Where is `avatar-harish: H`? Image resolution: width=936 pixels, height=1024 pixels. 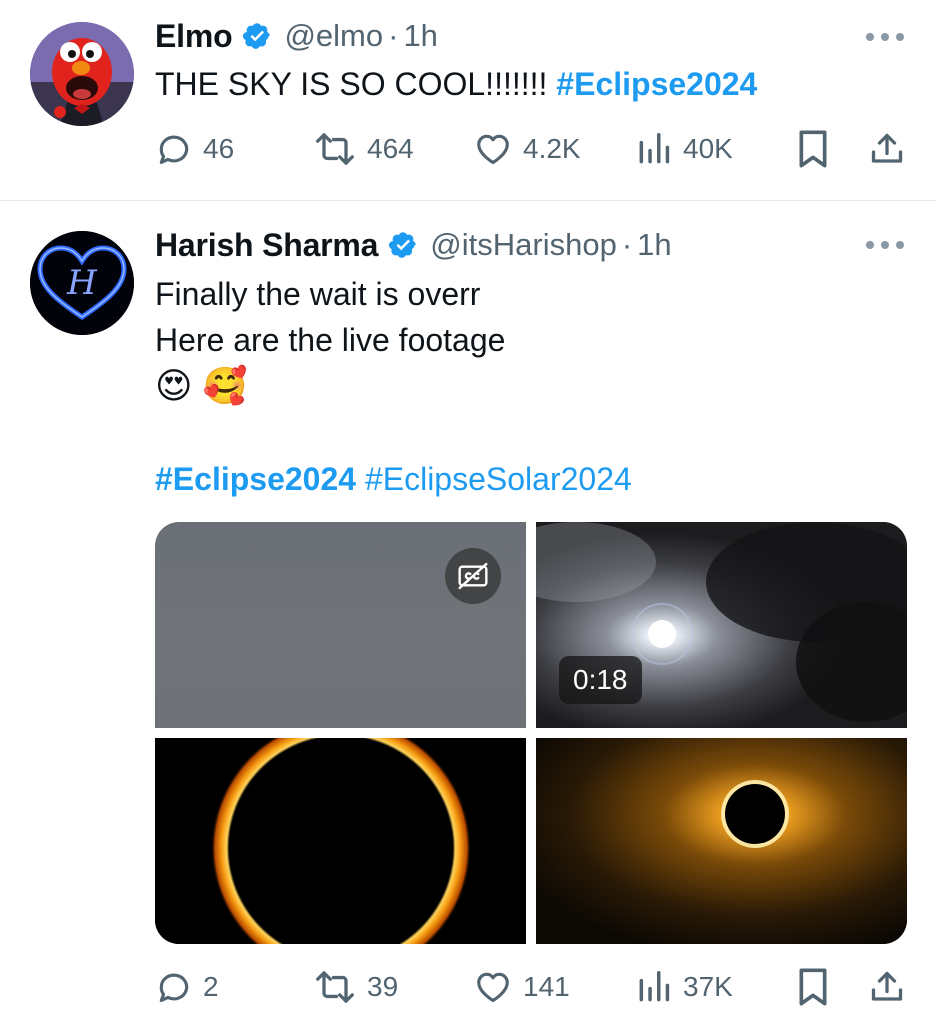
avatar-harish: H is located at coordinates (82, 283).